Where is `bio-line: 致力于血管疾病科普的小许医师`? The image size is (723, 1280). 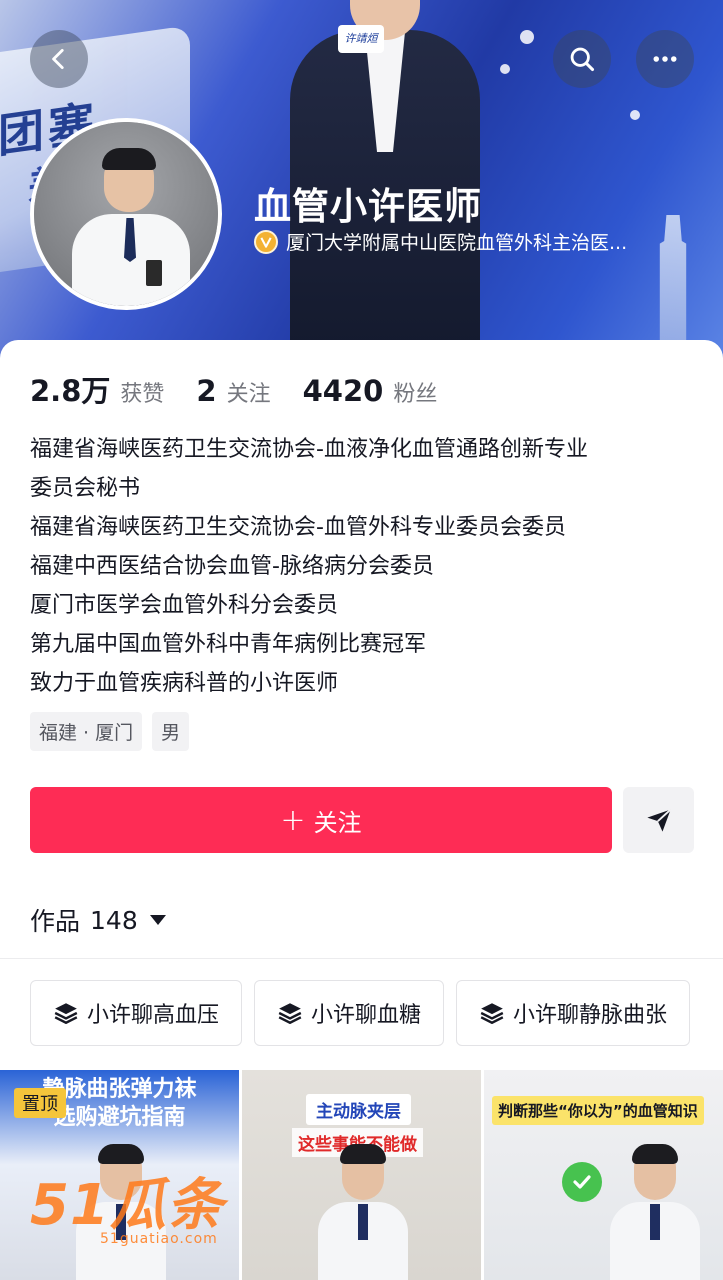 bio-line: 致力于血管疾病科普的小许医师 is located at coordinates (184, 683).